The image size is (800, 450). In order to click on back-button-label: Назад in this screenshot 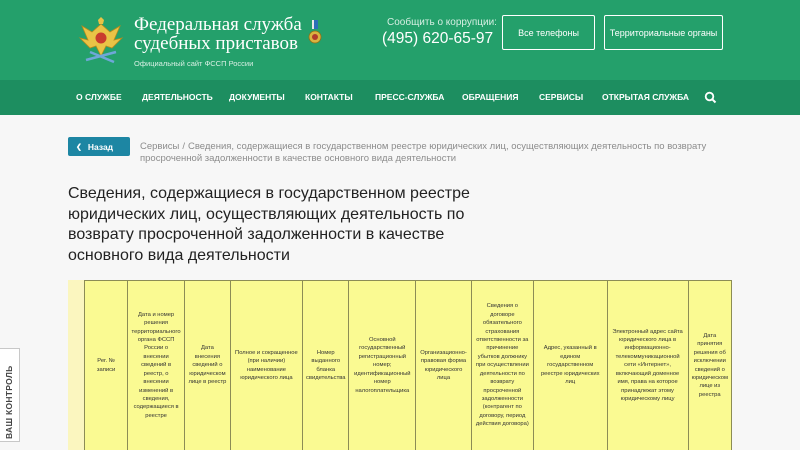, I will do `click(100, 146)`.